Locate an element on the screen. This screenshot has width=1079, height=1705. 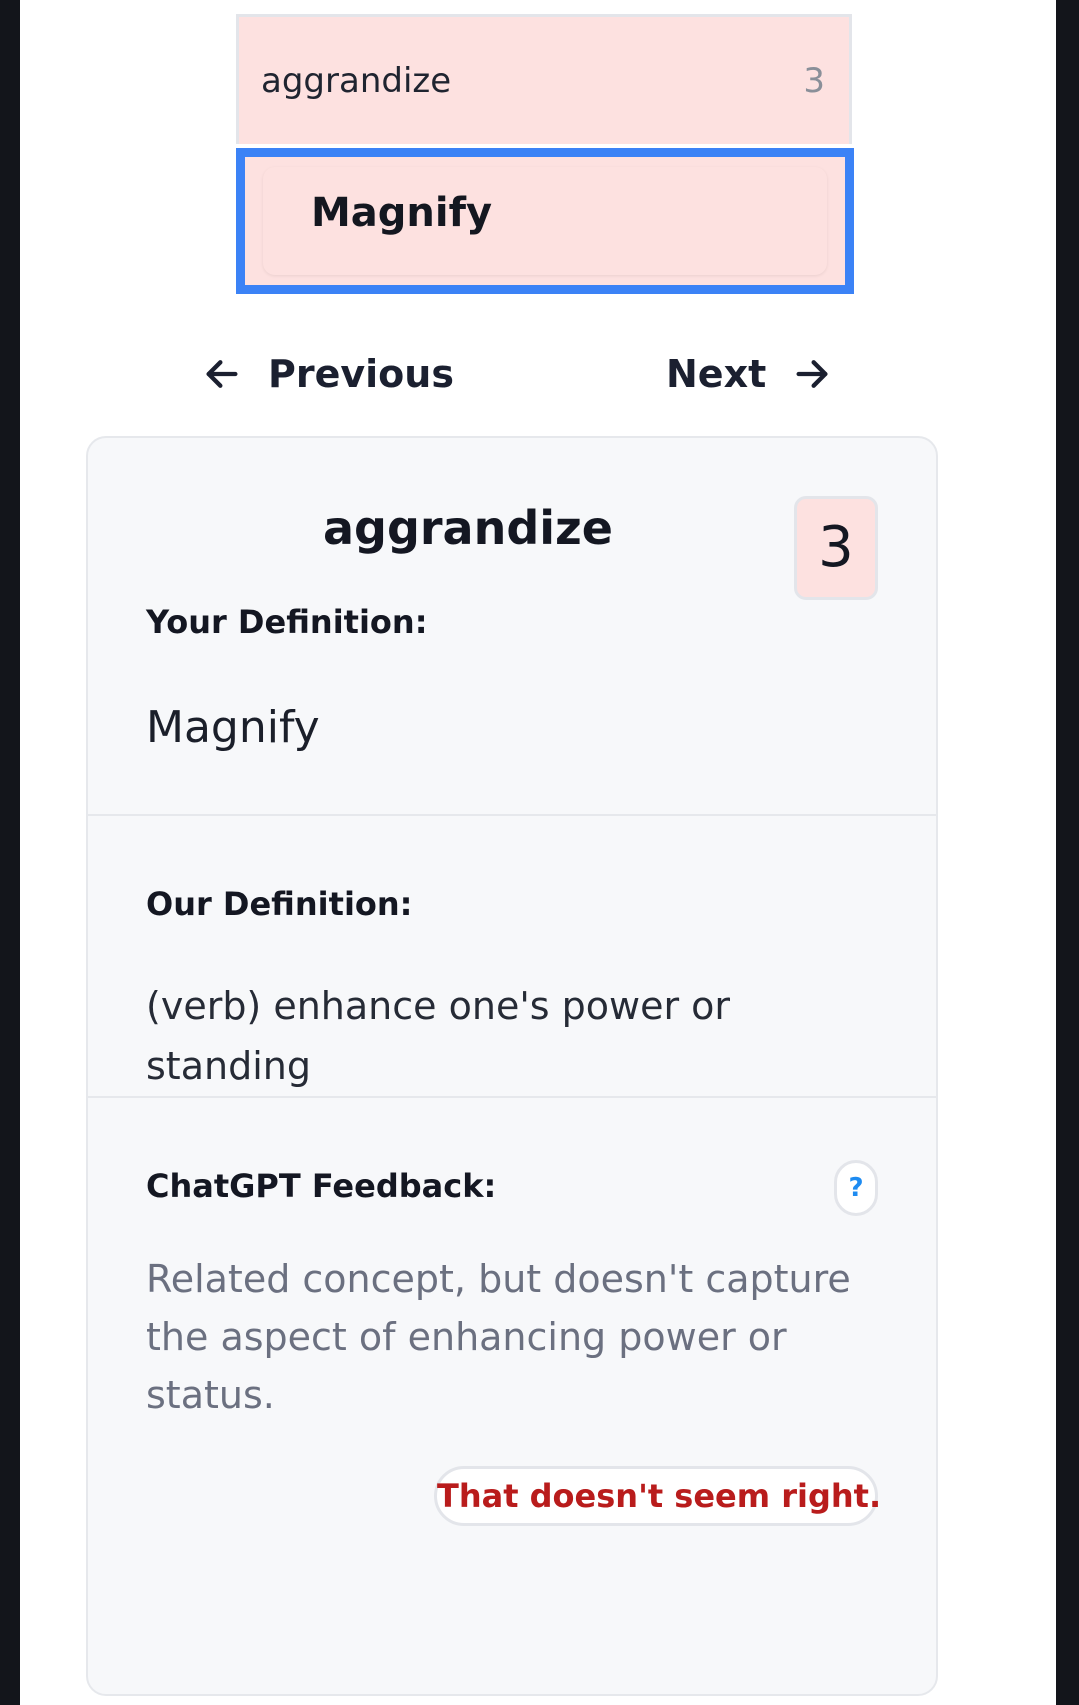
help-button: ? is located at coordinates (856, 1188).